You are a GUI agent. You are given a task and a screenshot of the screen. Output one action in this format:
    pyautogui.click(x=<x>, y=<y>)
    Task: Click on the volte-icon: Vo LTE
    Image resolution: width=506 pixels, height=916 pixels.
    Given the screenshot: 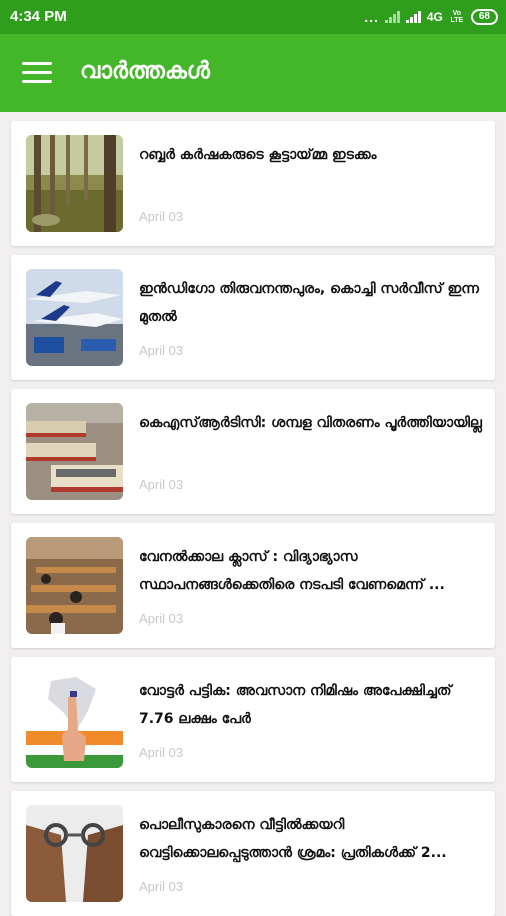 What is the action you would take?
    pyautogui.click(x=457, y=17)
    